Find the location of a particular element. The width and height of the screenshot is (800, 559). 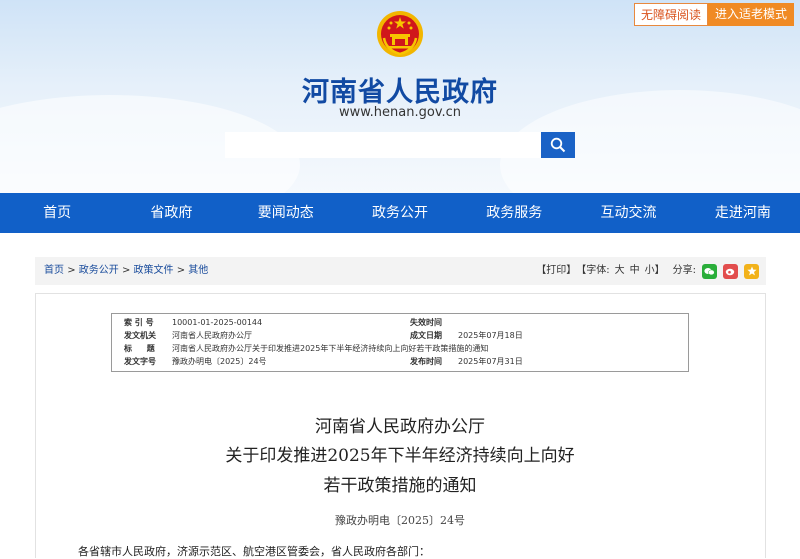

main-nav: 首页 省政府 要闻动态 政务公开 政务服务 互动交流 走进河南 is located at coordinates (400, 213).